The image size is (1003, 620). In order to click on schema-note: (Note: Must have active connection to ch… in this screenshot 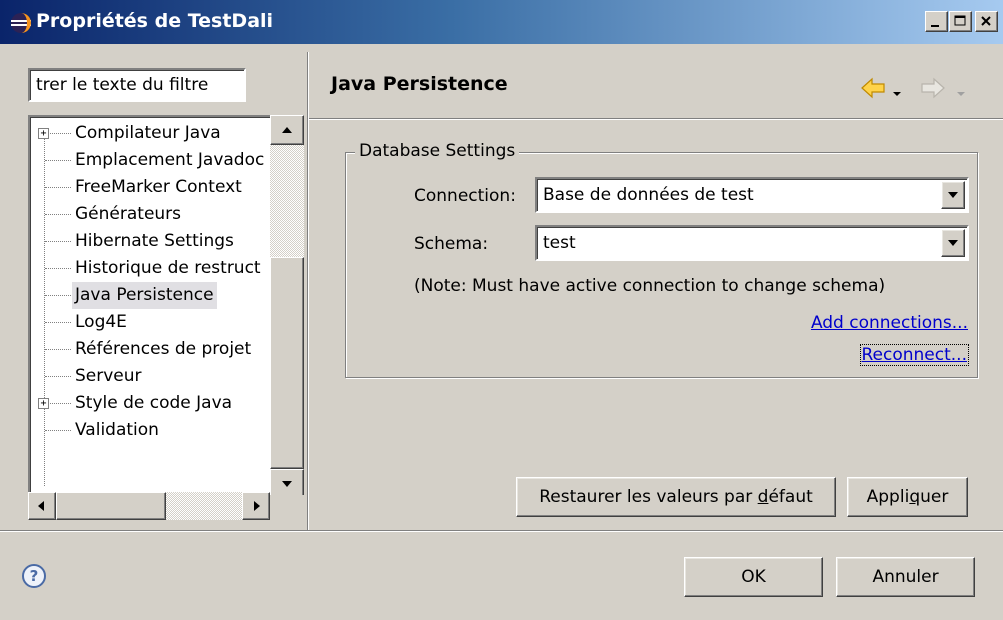, I will do `click(650, 286)`.